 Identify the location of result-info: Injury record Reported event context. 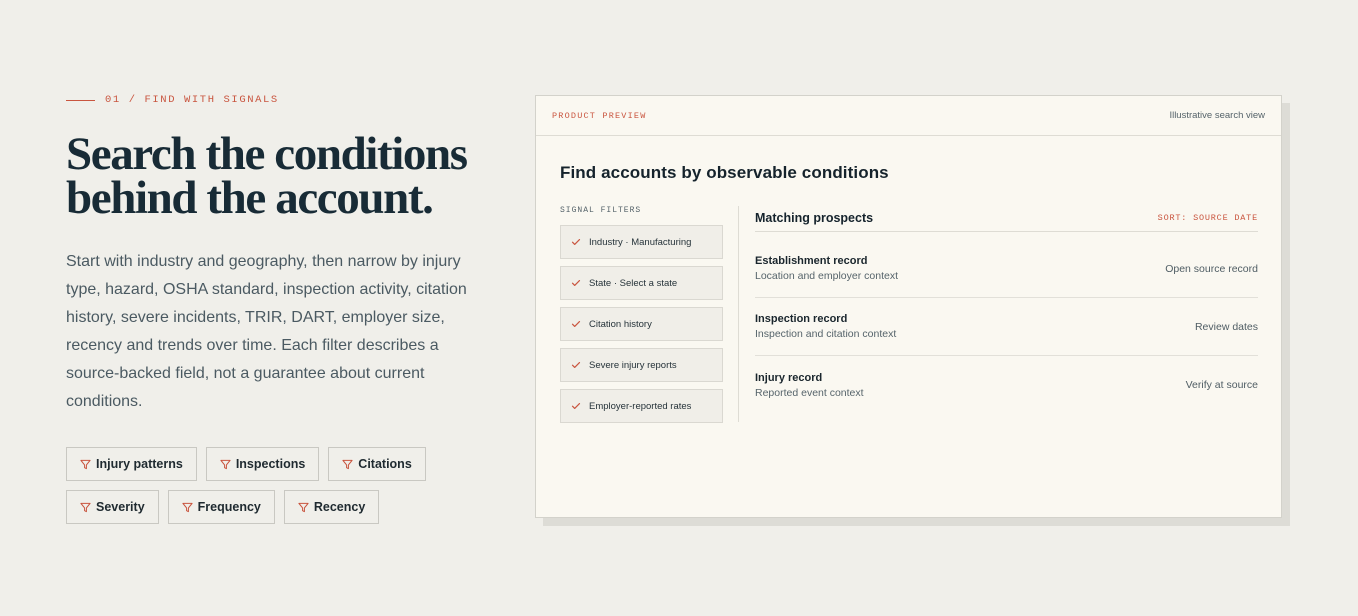
(809, 385).